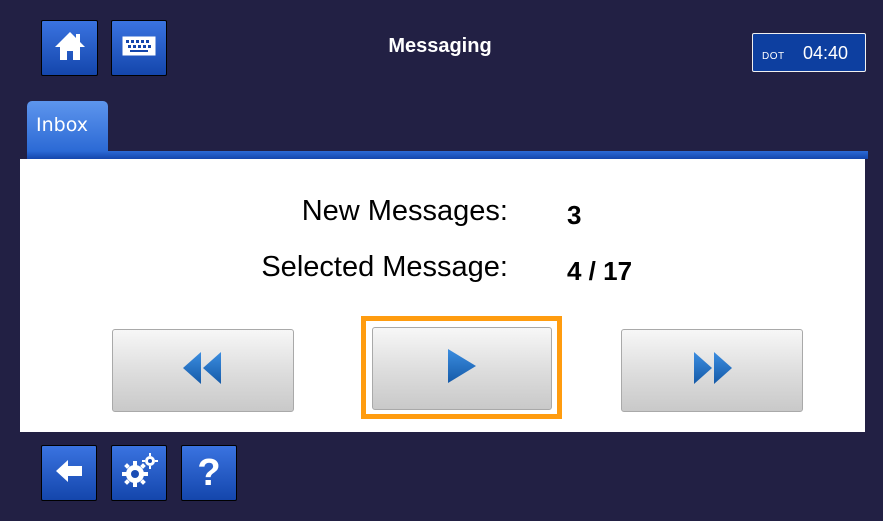  I want to click on gears-icon, so click(139, 473).